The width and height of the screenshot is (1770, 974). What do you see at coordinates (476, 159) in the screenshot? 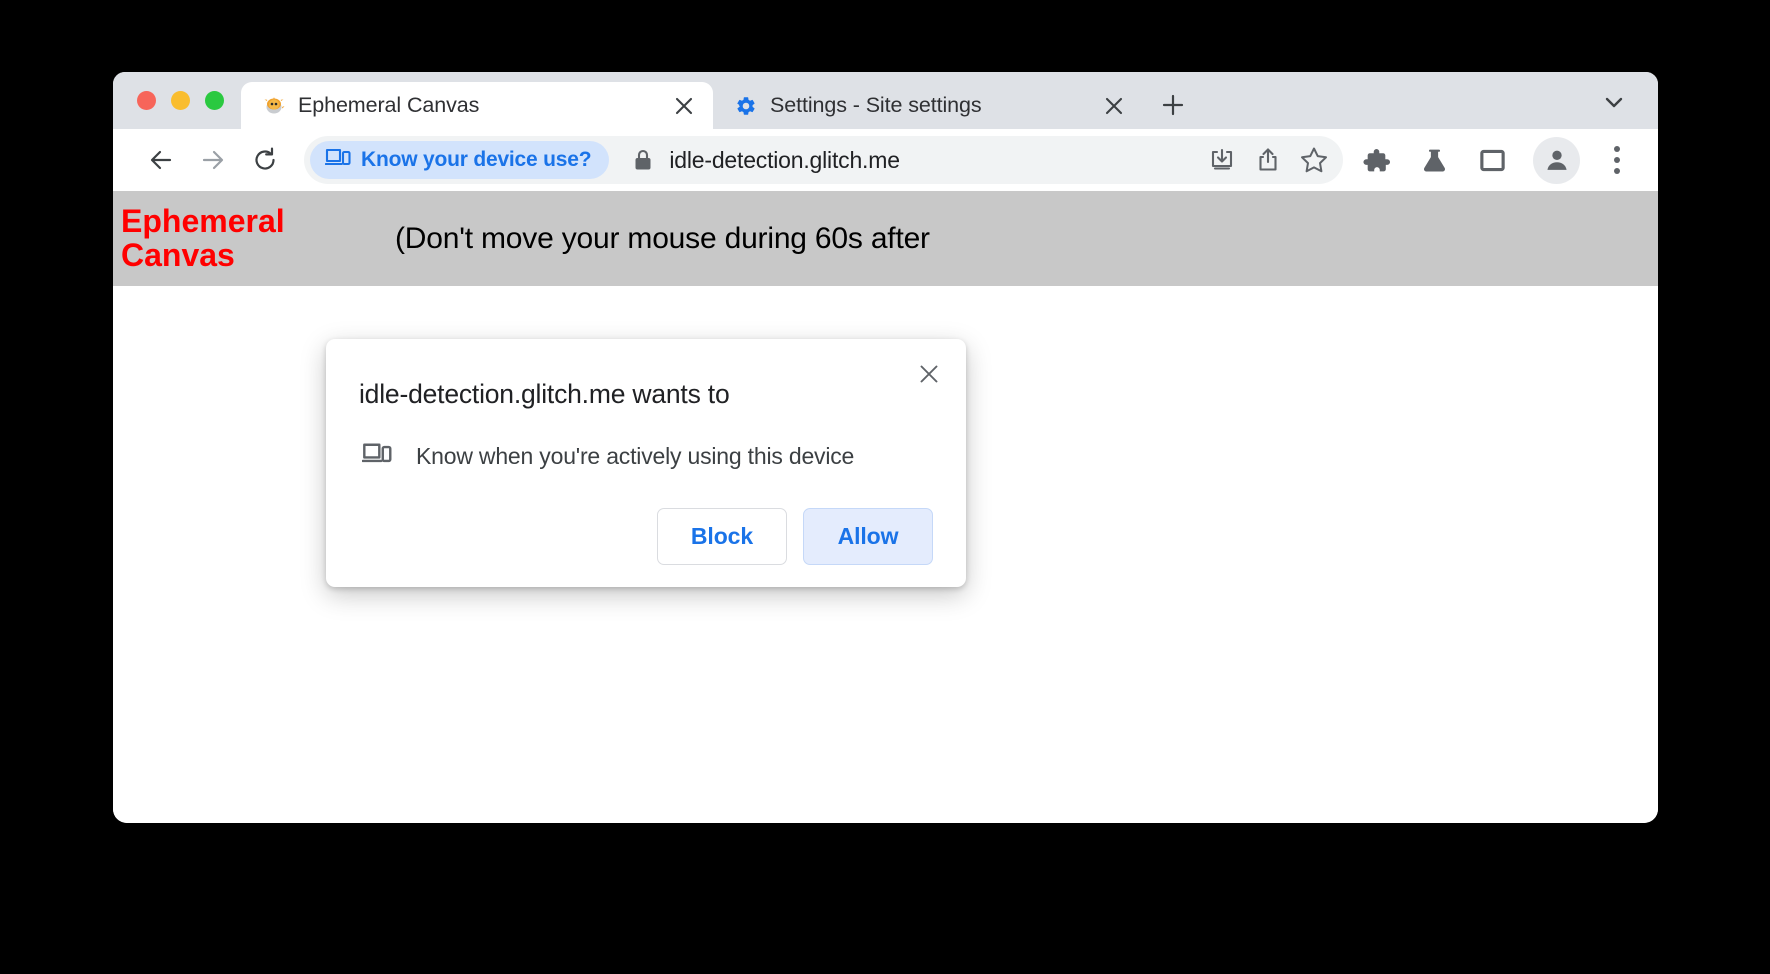
I see `permission-chip-label: Know your device use?` at bounding box center [476, 159].